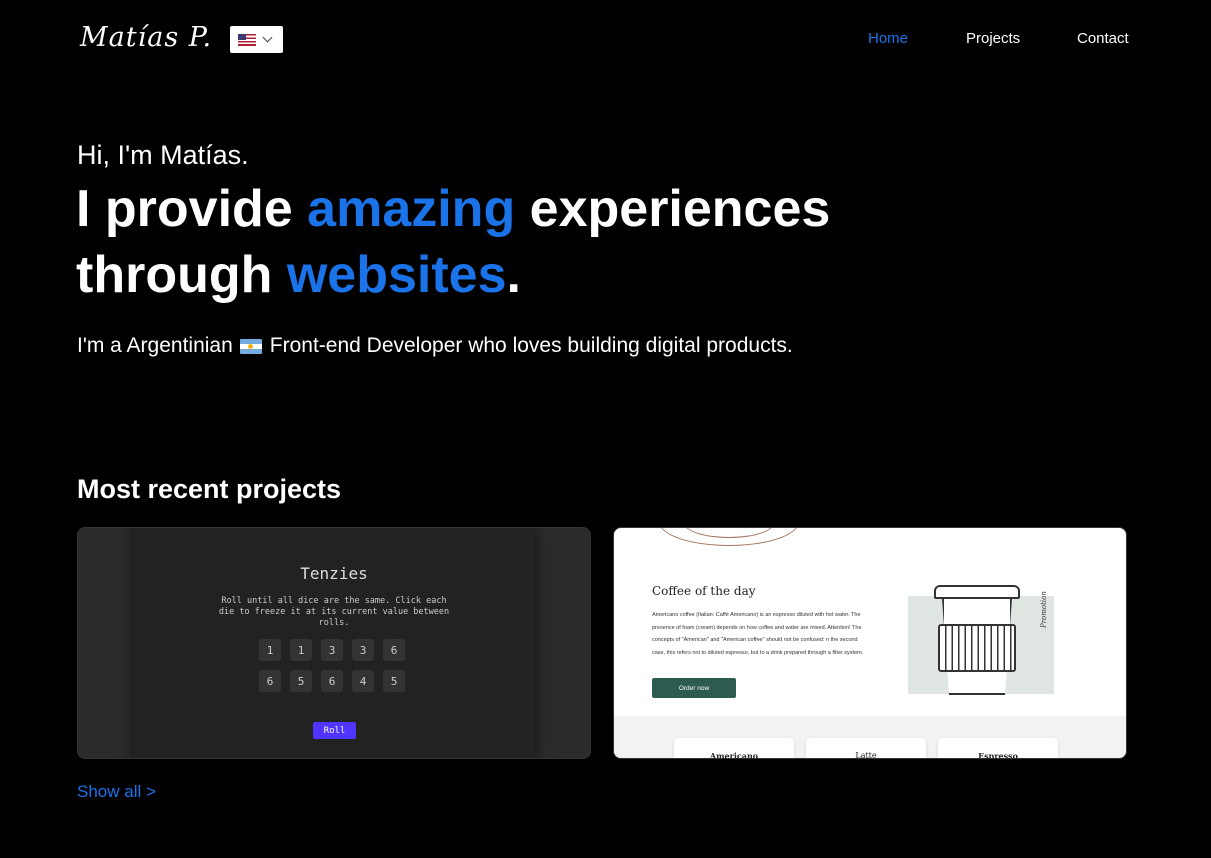 The height and width of the screenshot is (858, 1211). What do you see at coordinates (116, 792) in the screenshot?
I see `show-all-link: Show all >` at bounding box center [116, 792].